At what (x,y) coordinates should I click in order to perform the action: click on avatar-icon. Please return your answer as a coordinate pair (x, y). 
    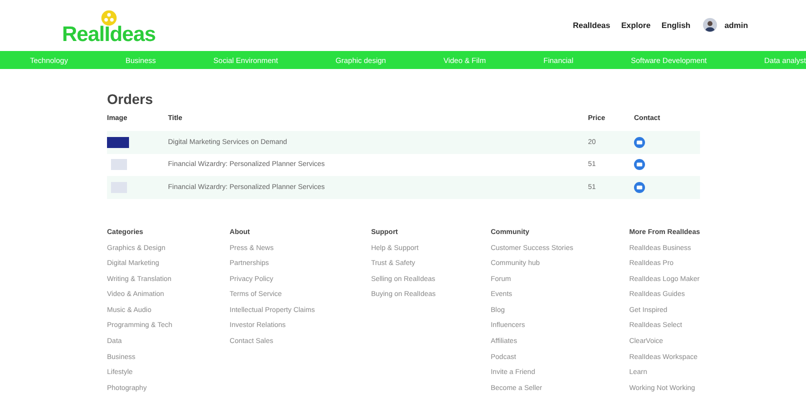
    Looking at the image, I should click on (710, 25).